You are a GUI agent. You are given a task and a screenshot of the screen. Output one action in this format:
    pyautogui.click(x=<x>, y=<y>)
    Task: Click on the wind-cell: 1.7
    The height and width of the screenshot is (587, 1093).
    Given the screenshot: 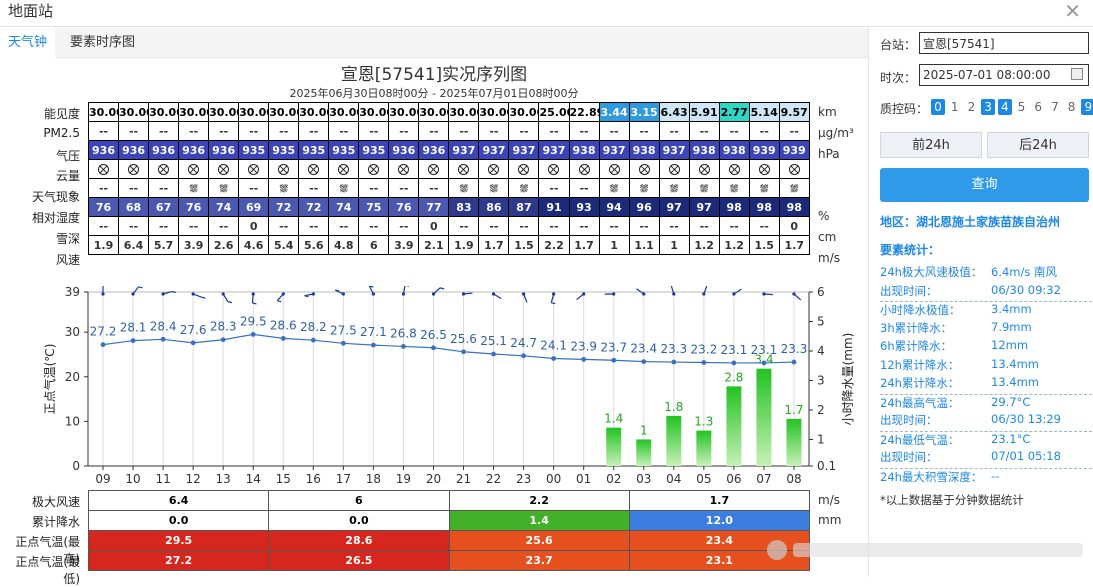 What is the action you would take?
    pyautogui.click(x=794, y=245)
    